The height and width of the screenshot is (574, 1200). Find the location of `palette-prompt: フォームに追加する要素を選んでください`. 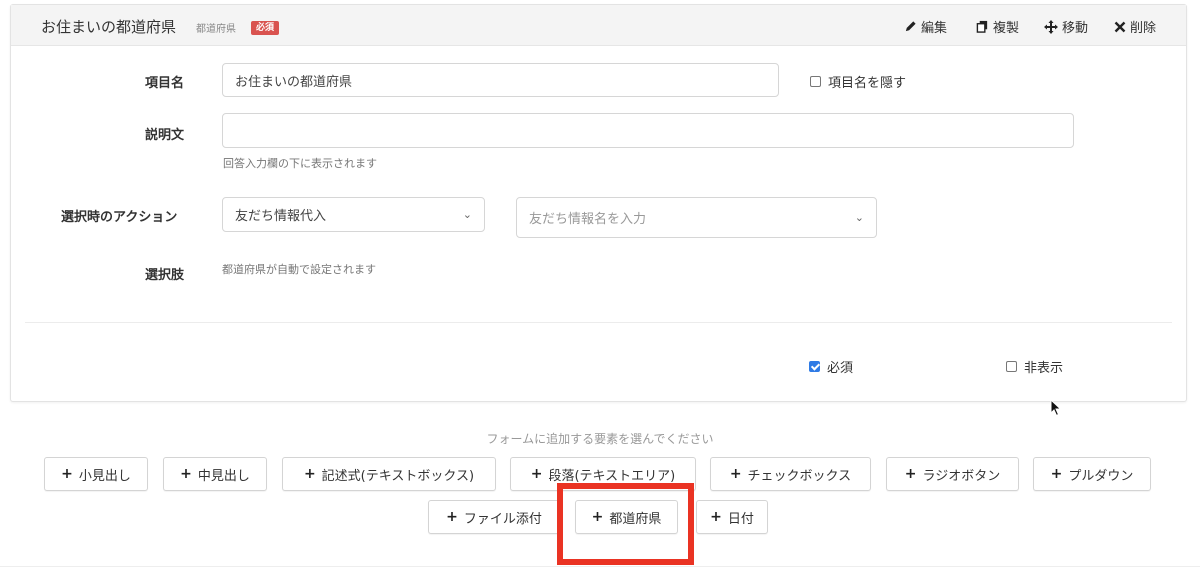

palette-prompt: フォームに追加する要素を選んでください is located at coordinates (600, 439).